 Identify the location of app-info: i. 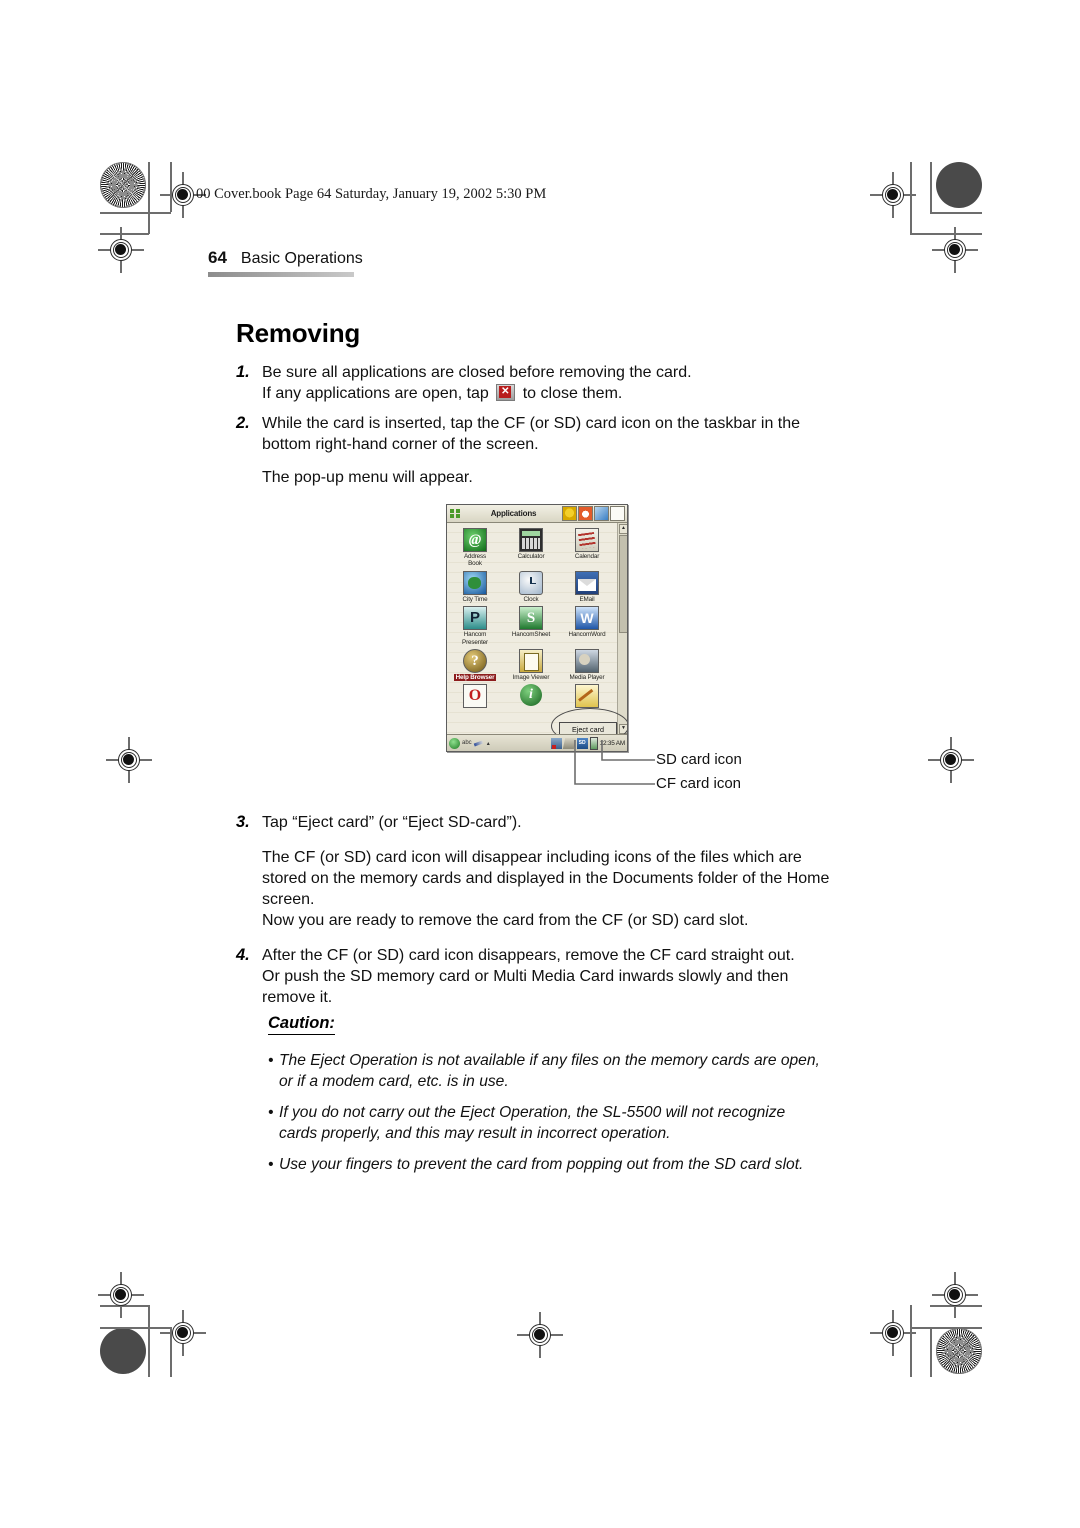
(531, 695).